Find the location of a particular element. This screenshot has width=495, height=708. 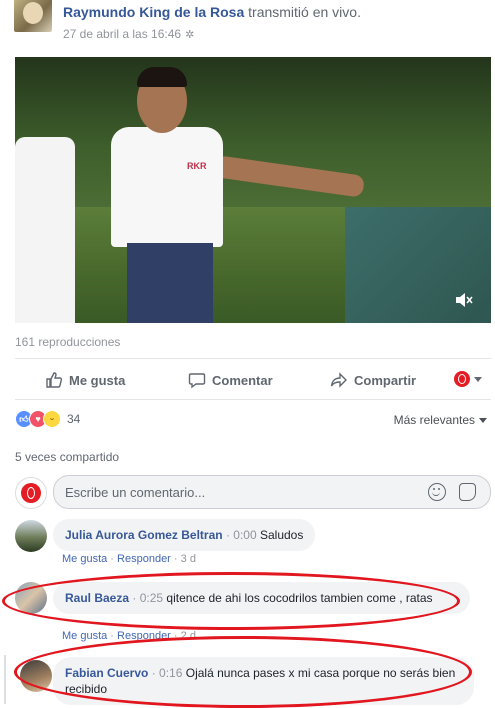

comment-actions: Me gusta · Responder · 2 d is located at coordinates (129, 636).